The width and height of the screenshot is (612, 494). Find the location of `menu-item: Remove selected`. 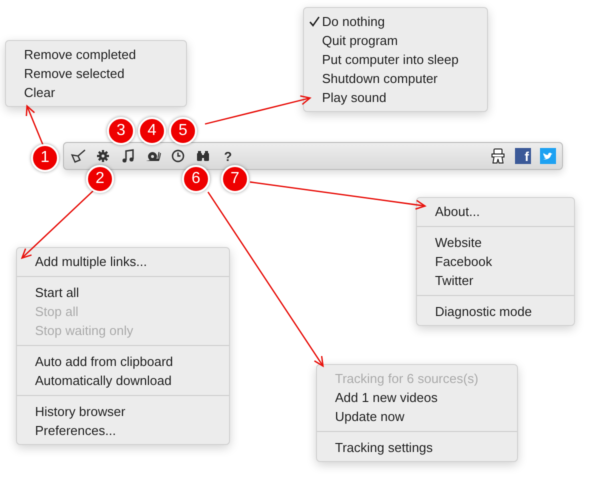

menu-item: Remove selected is located at coordinates (96, 73).